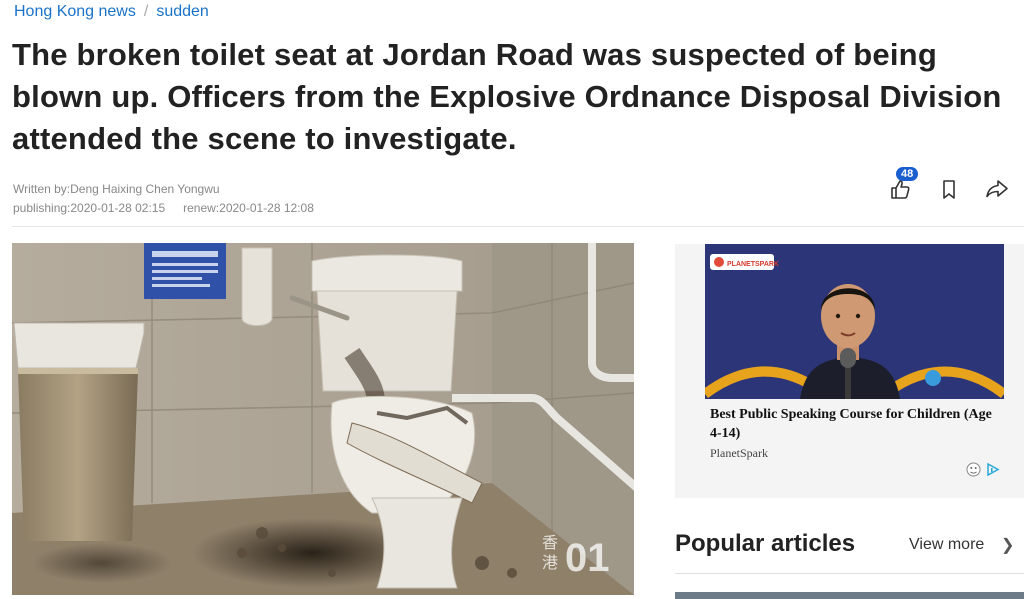 The height and width of the screenshot is (599, 1024). What do you see at coordinates (983, 469) in the screenshot?
I see `ad-choices` at bounding box center [983, 469].